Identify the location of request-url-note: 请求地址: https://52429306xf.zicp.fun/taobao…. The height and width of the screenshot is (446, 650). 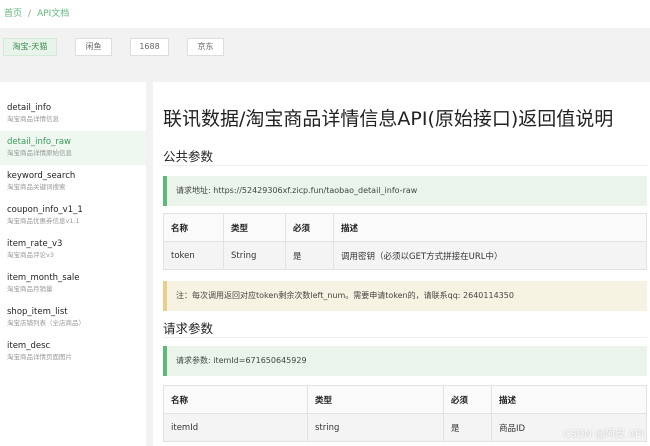
(405, 191).